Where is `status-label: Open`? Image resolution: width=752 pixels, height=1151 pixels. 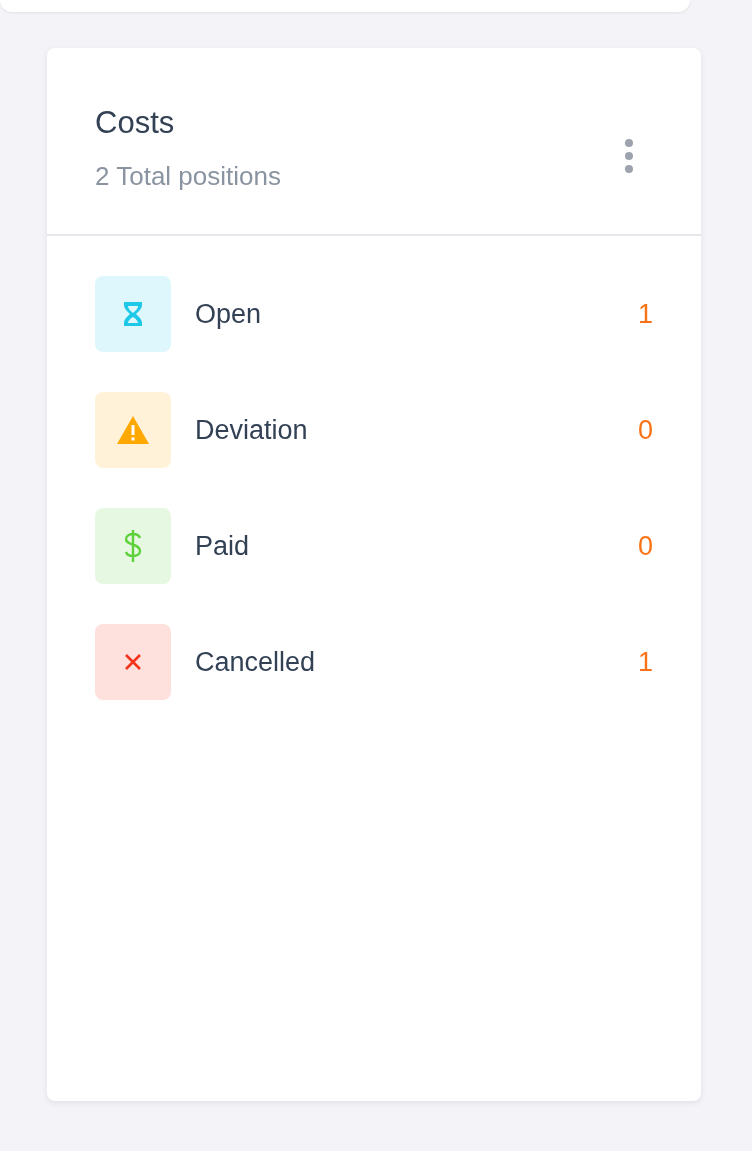
status-label: Open is located at coordinates (229, 314).